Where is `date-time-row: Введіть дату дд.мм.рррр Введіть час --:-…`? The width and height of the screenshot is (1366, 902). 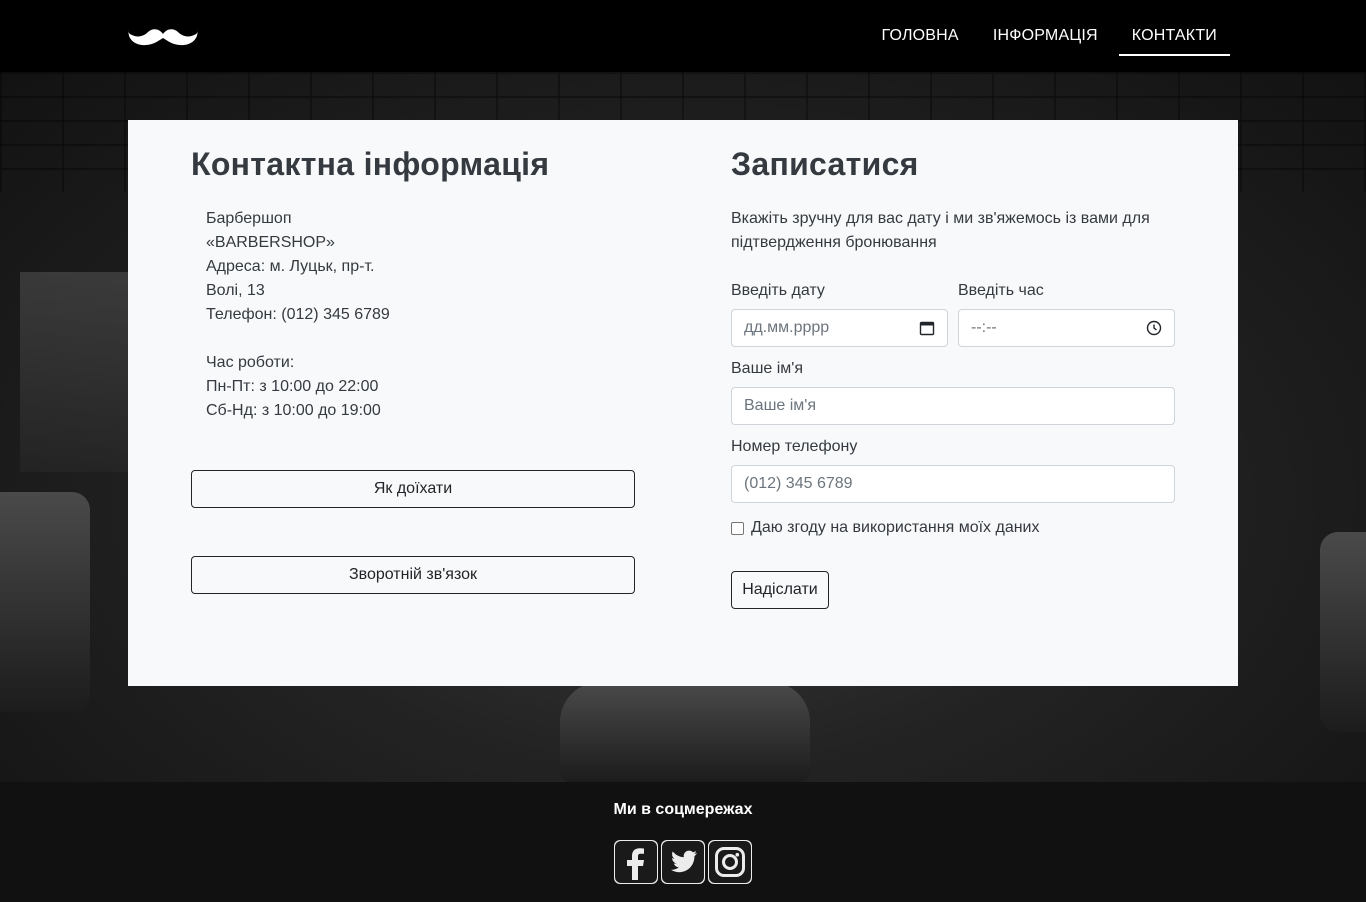
date-time-row: Введіть дату дд.мм.рррр Введіть час --:-… is located at coordinates (953, 313).